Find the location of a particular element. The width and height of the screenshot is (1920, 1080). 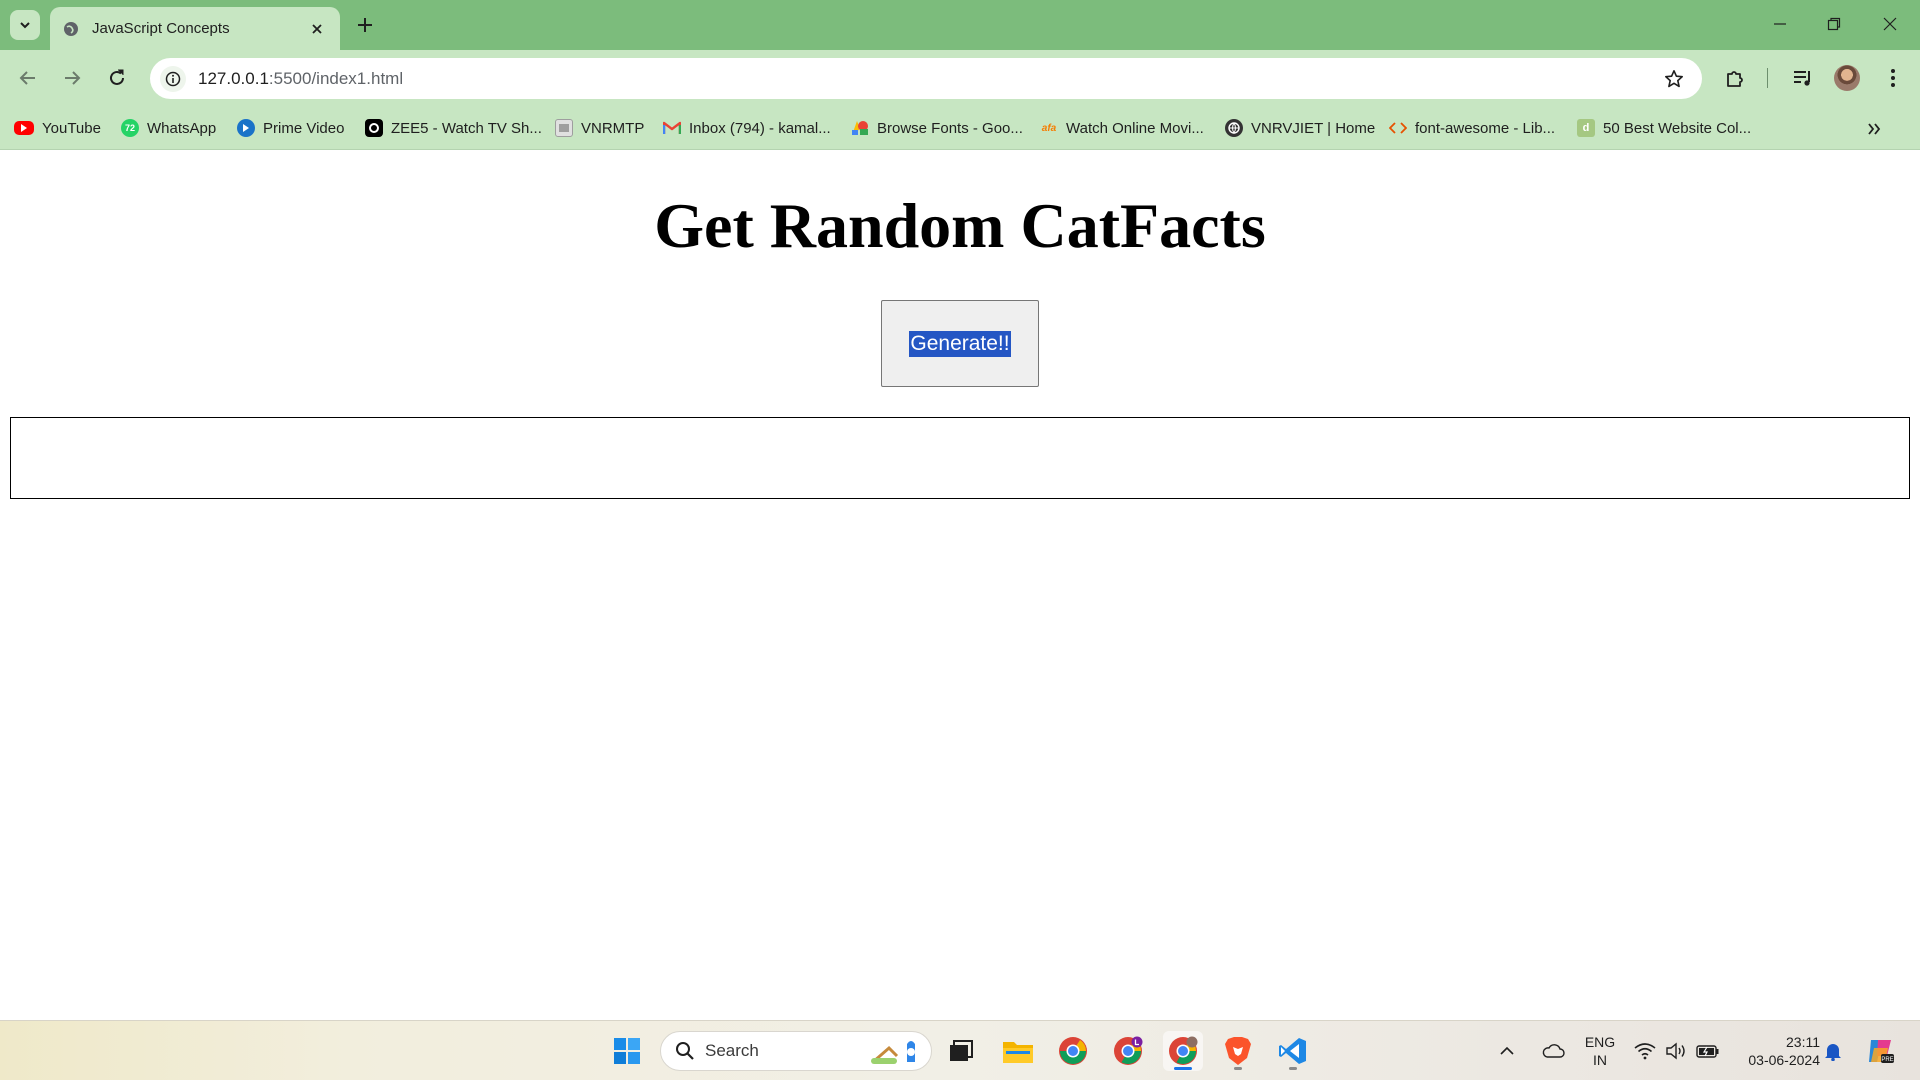

website-colors-icon: d is located at coordinates (1586, 128).